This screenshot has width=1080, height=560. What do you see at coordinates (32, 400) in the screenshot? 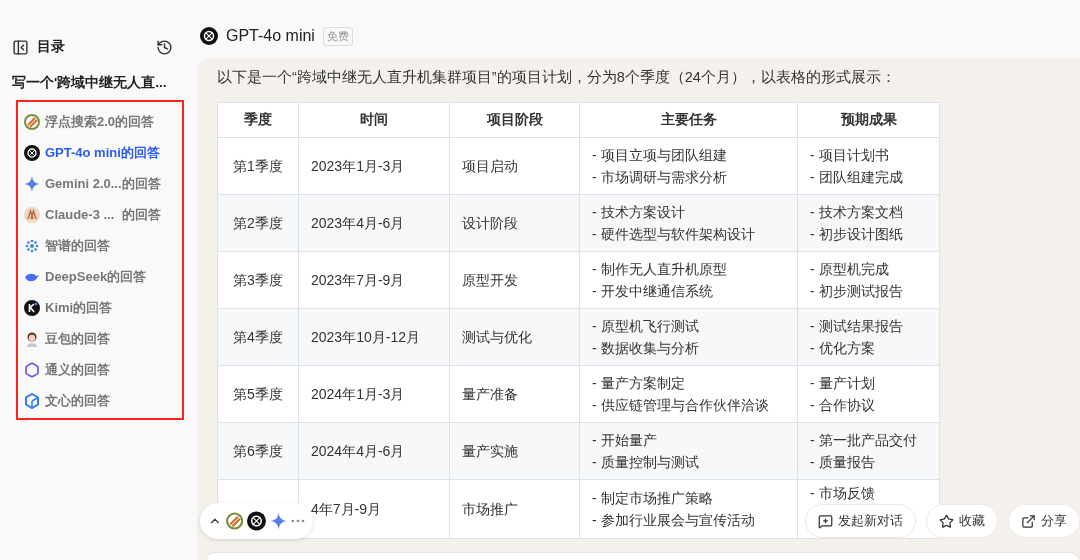
I see `cube-icon` at bounding box center [32, 400].